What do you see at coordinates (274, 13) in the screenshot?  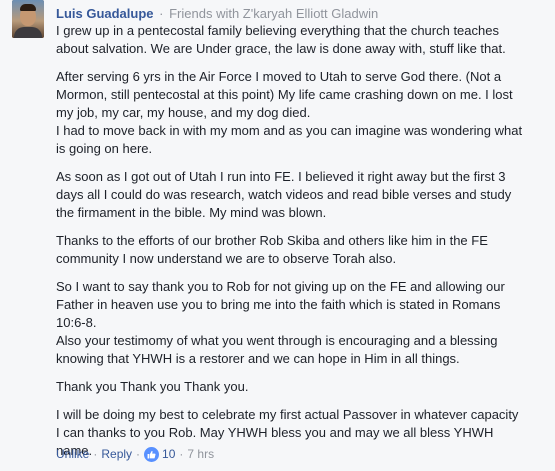 I see `friends-context: Friends with Z'karyah Elliott Gladwin` at bounding box center [274, 13].